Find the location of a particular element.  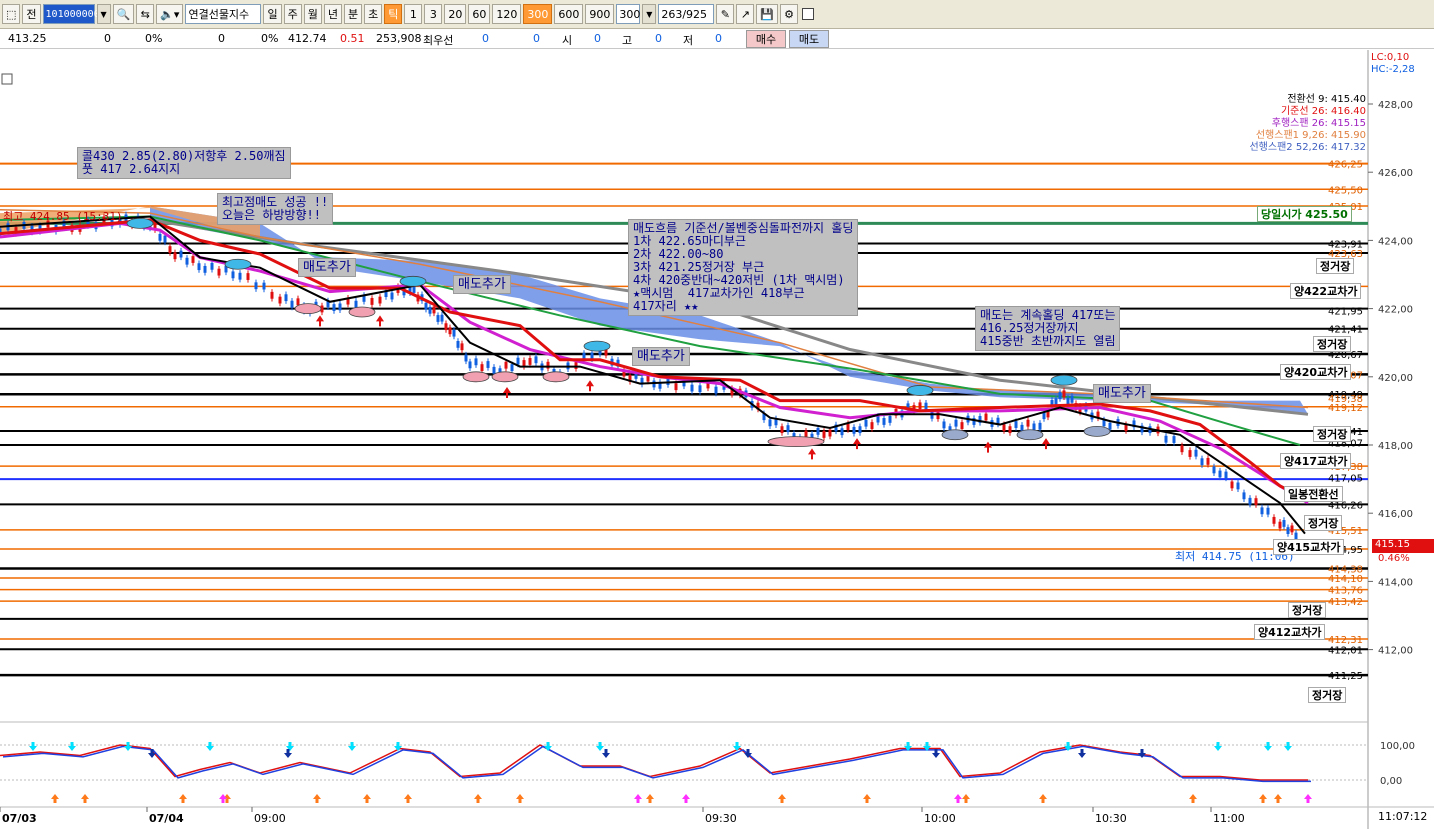

v1-value: 0 is located at coordinates (107, 38).